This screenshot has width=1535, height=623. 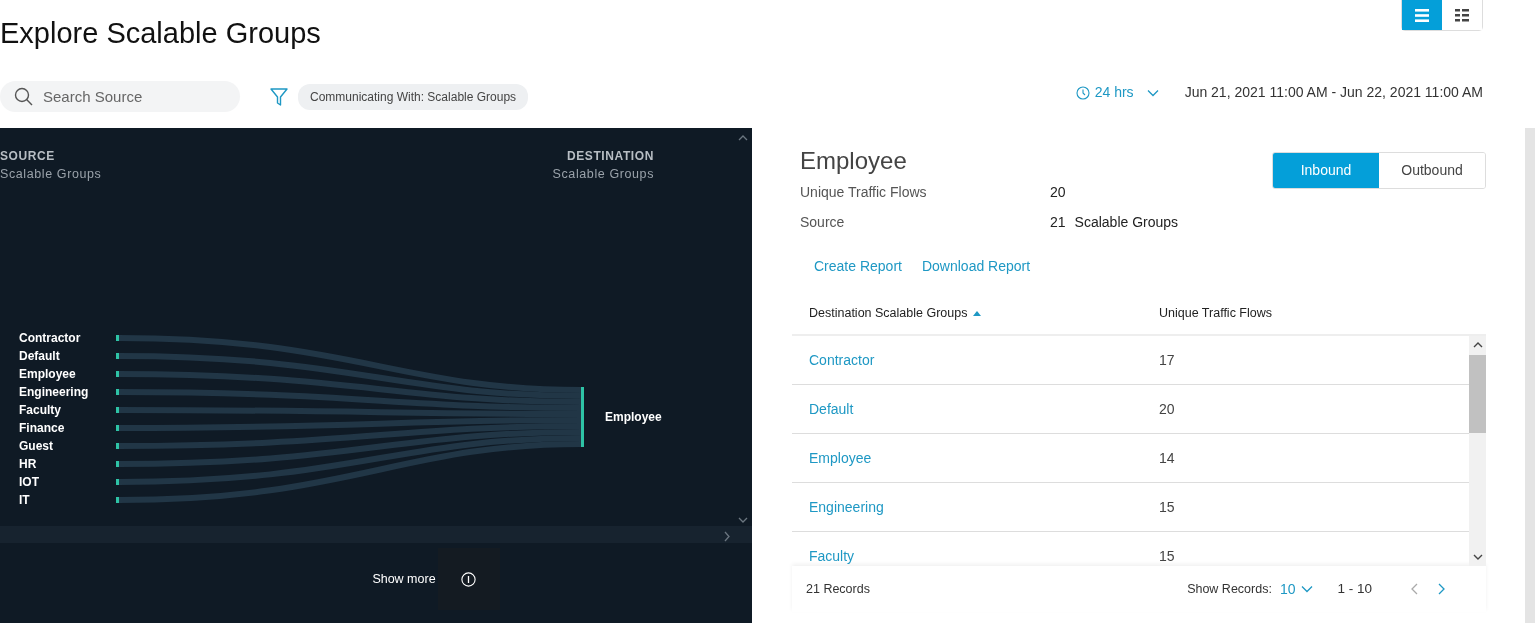 What do you see at coordinates (24, 500) in the screenshot?
I see `source-label: IT` at bounding box center [24, 500].